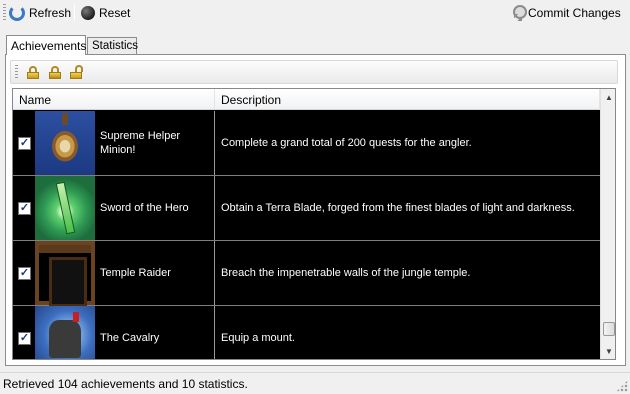  I want to click on commit-changes-button: Commit Changes, so click(566, 13).